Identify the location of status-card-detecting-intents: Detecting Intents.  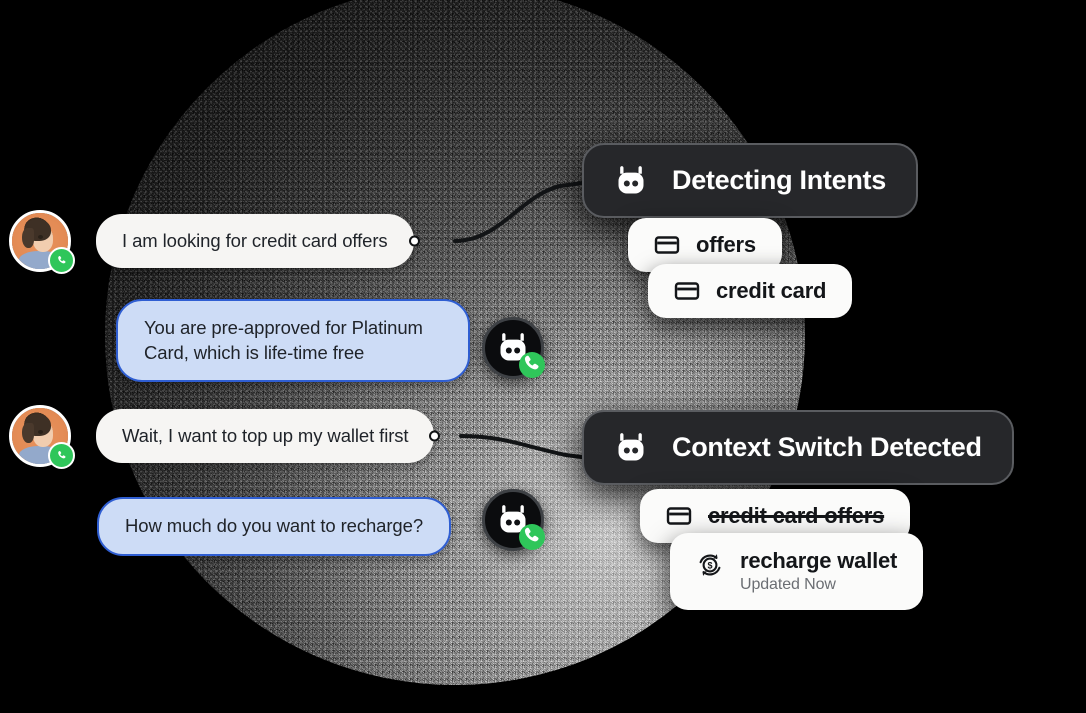
(750, 180).